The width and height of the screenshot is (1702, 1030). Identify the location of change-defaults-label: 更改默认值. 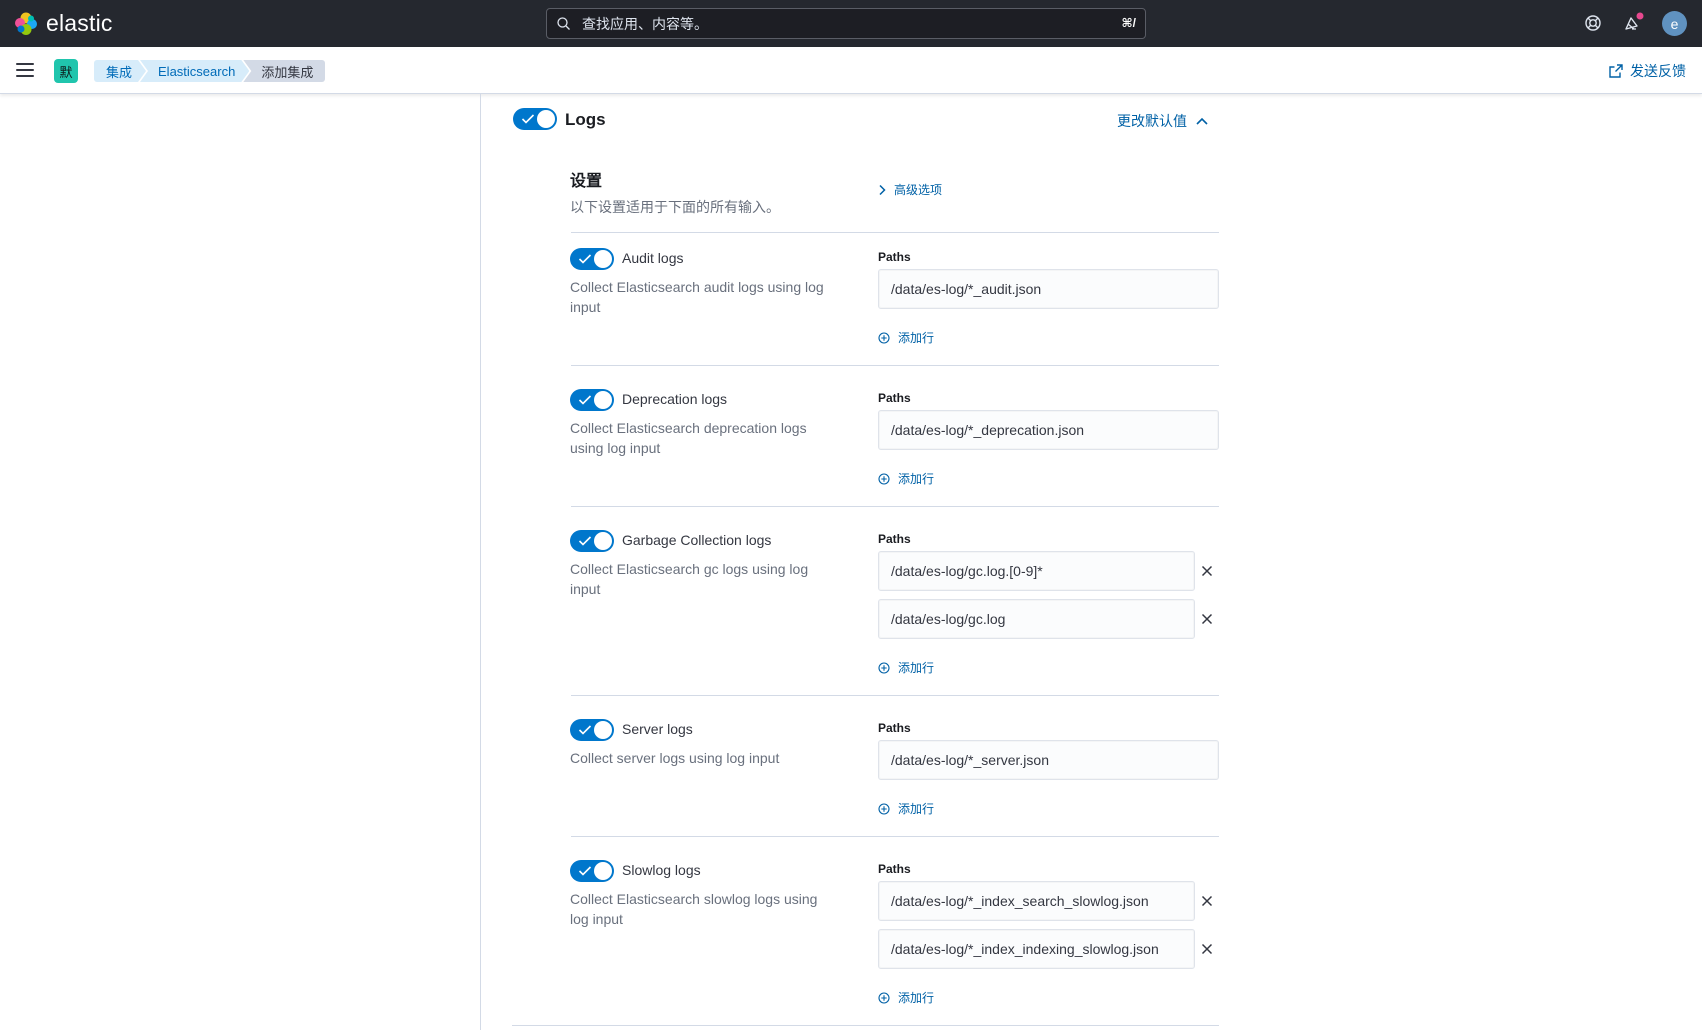
(1152, 121).